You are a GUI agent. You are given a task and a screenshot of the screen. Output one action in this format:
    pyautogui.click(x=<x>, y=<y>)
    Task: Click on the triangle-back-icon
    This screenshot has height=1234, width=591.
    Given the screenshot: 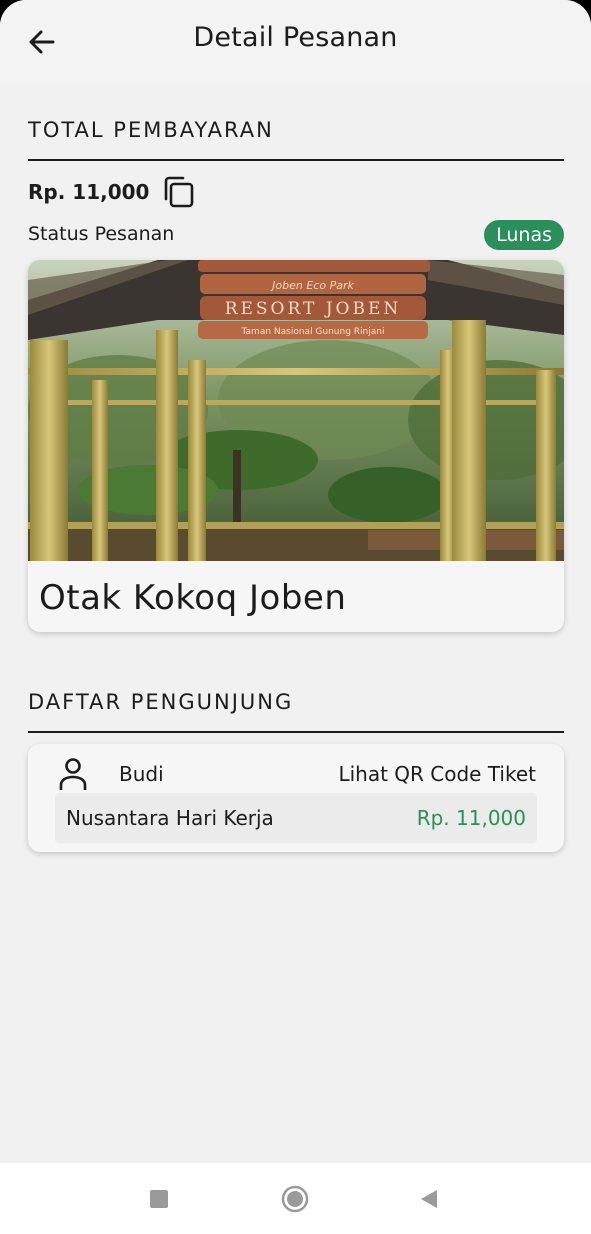 What is the action you would take?
    pyautogui.click(x=429, y=1199)
    